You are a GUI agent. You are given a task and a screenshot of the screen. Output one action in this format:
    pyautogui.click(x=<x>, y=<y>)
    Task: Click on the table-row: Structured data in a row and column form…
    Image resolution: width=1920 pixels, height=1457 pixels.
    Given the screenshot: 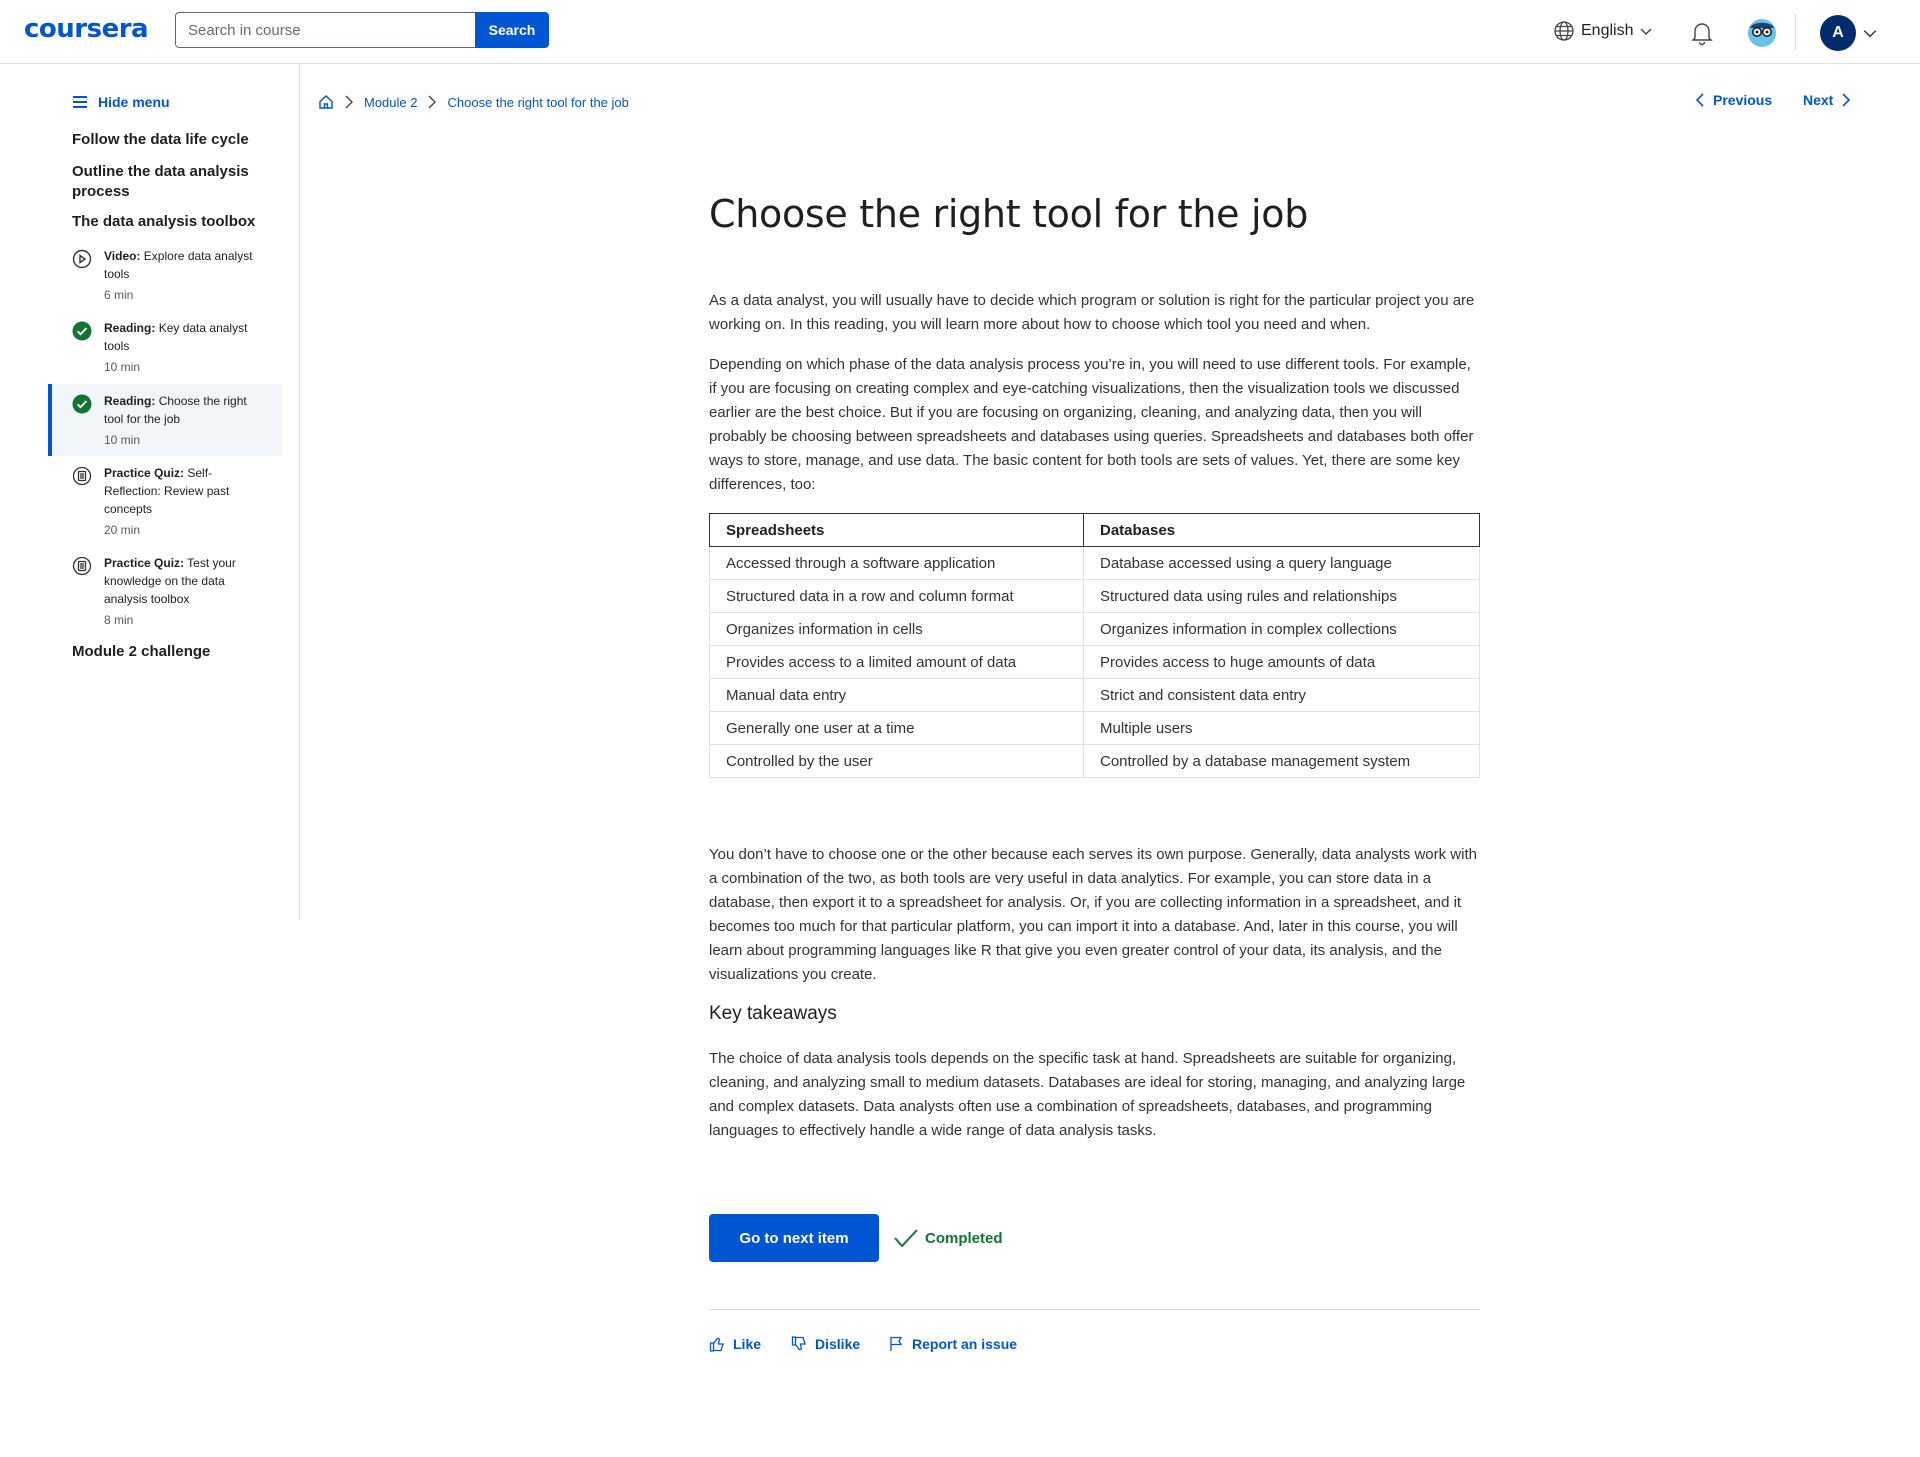 What is the action you would take?
    pyautogui.click(x=1094, y=596)
    